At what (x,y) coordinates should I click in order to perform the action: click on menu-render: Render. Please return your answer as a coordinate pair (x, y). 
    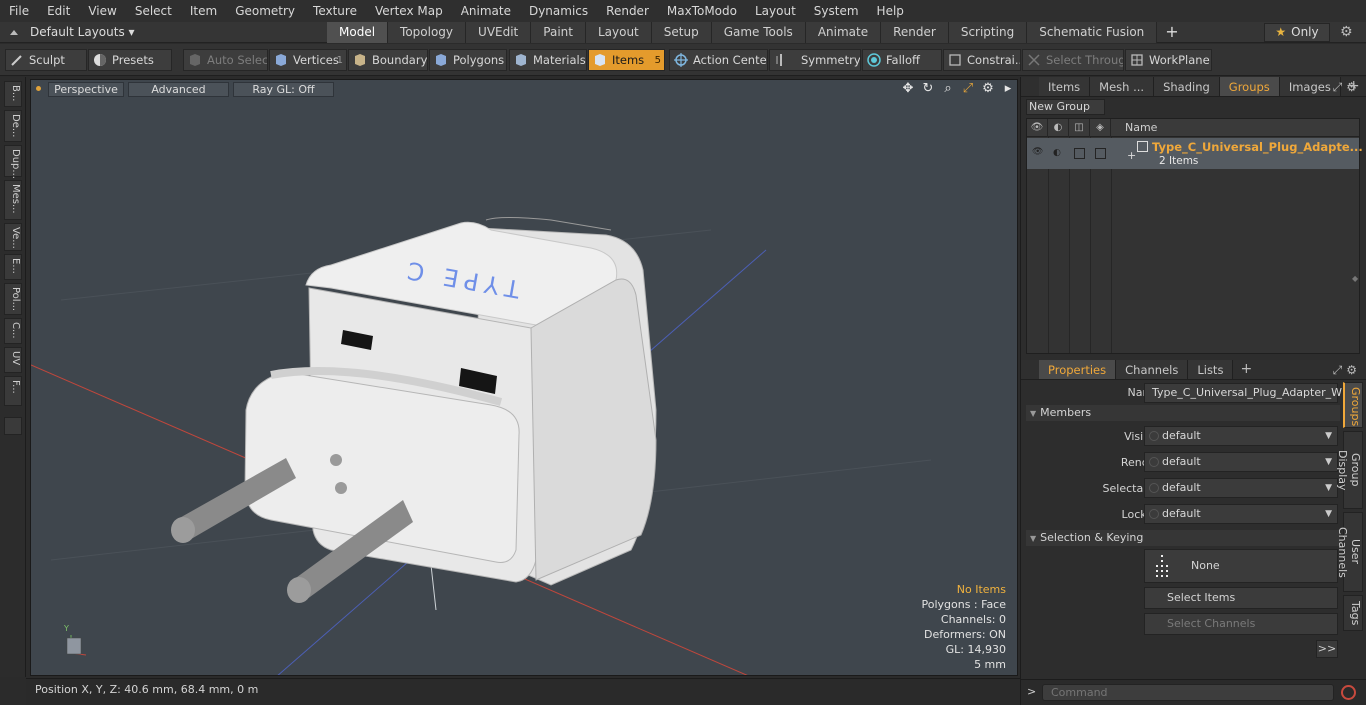
    Looking at the image, I should click on (627, 11).